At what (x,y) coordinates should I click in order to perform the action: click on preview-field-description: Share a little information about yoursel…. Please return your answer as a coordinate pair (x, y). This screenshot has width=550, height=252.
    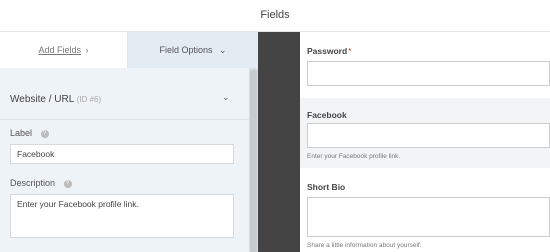
    Looking at the image, I should click on (364, 245).